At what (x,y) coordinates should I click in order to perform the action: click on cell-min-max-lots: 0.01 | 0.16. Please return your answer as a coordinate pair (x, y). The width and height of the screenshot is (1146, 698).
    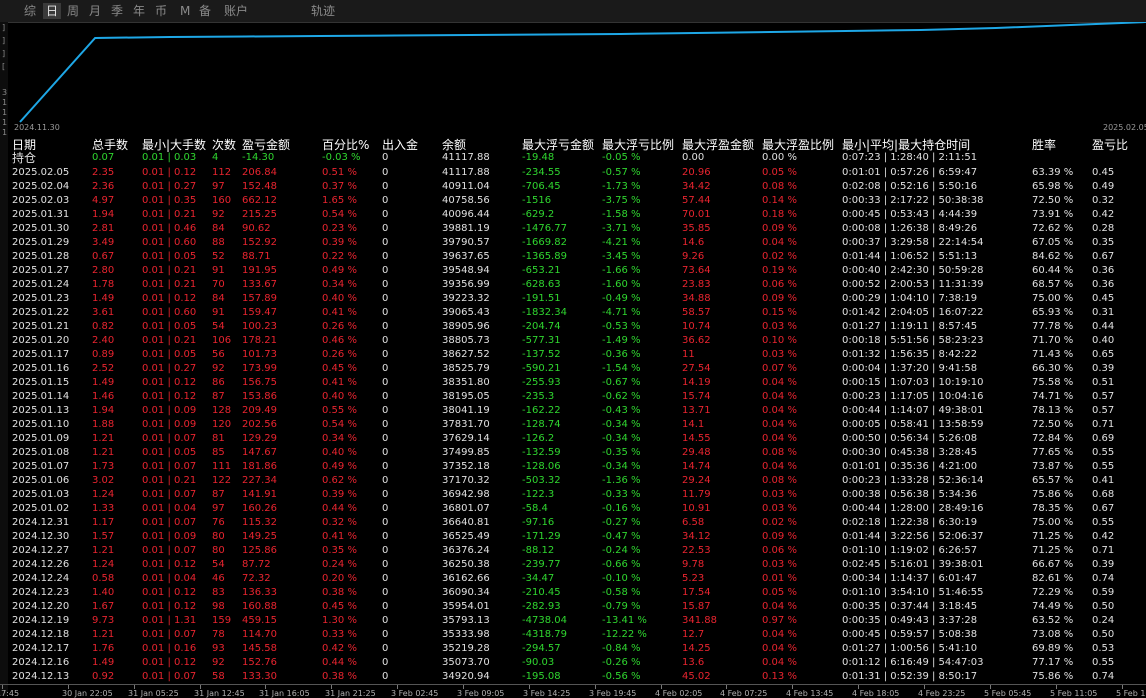
    Looking at the image, I should click on (169, 648).